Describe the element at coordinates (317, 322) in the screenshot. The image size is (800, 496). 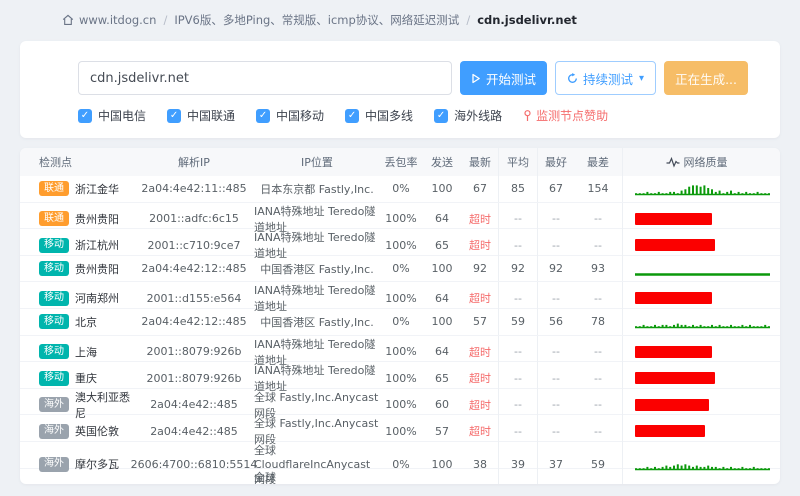
I see `ip-location-cell: 中国香港区 Fastly,Inc.` at that location.